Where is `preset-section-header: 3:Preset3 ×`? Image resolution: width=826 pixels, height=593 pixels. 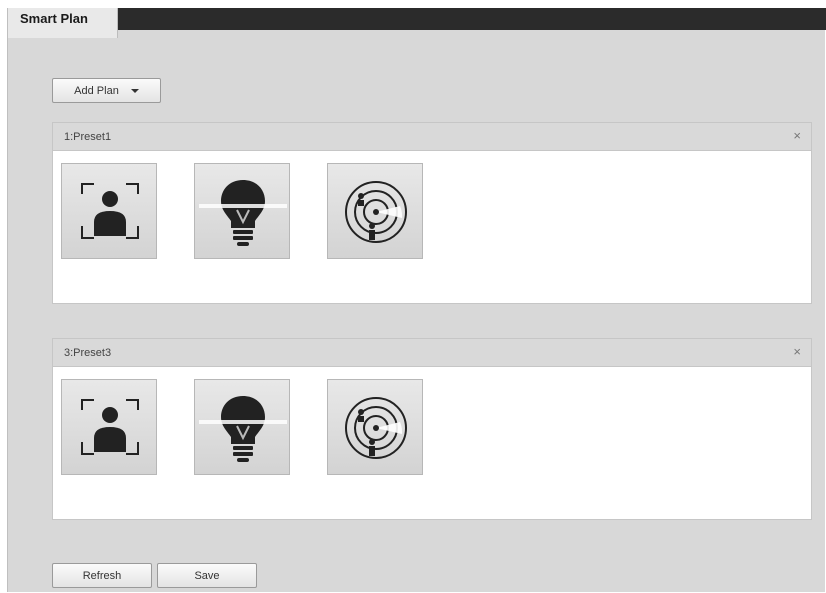
preset-section-header: 3:Preset3 × is located at coordinates (432, 353).